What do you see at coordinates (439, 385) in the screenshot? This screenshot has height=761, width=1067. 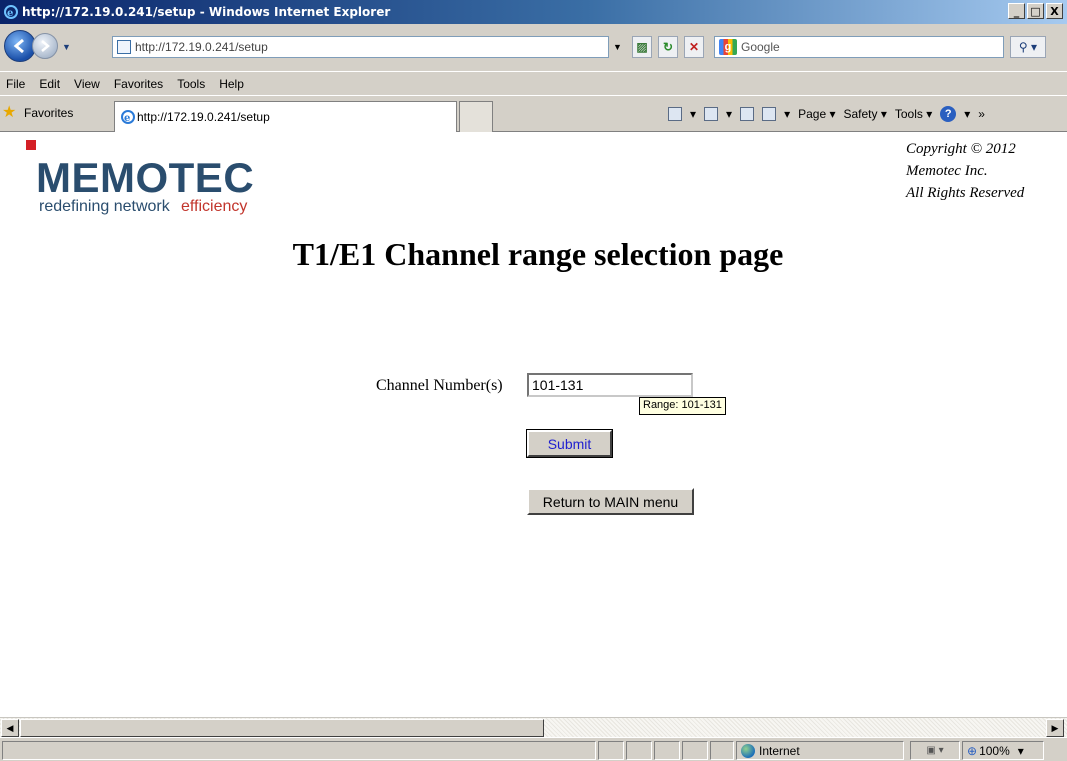 I see `channel-number-label: Channel Number(s)` at bounding box center [439, 385].